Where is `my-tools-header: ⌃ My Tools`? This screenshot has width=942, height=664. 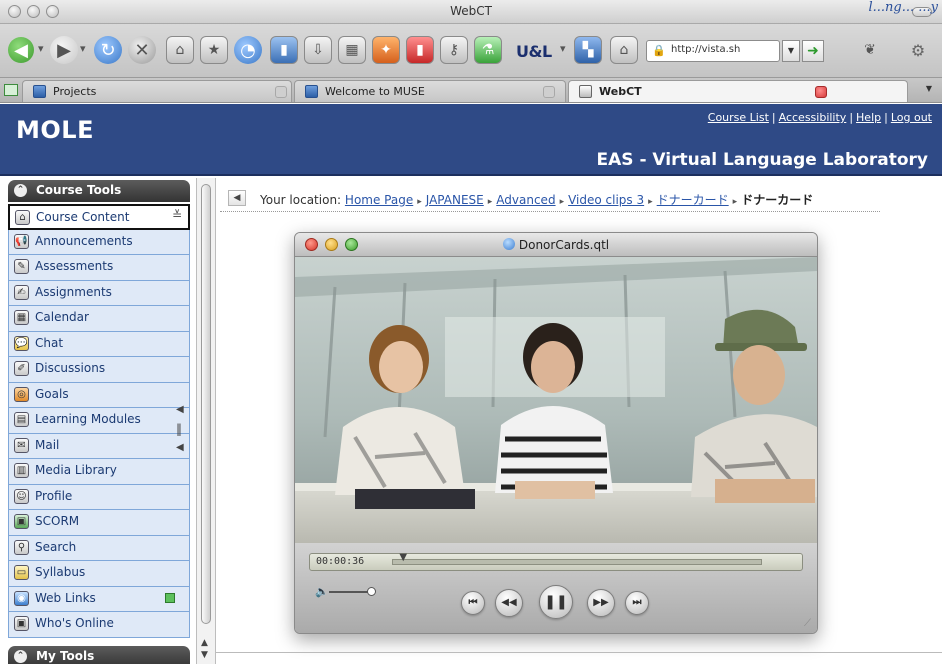 my-tools-header: ⌃ My Tools is located at coordinates (99, 655).